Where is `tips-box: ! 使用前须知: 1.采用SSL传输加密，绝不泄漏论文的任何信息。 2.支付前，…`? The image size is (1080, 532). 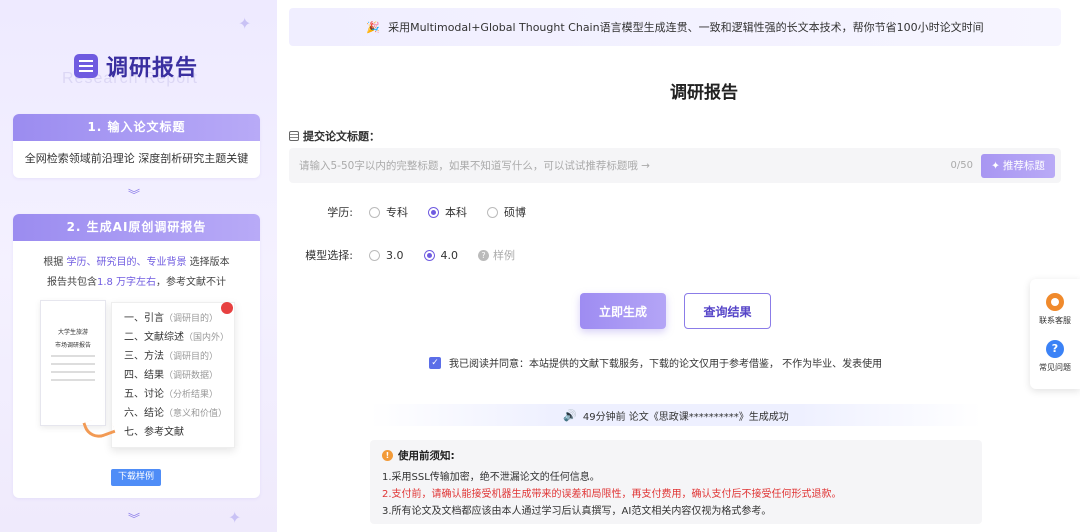
tips-box: ! 使用前须知: 1.采用SSL传输加密，绝不泄漏论文的任何信息。 2.支付前，… is located at coordinates (676, 482).